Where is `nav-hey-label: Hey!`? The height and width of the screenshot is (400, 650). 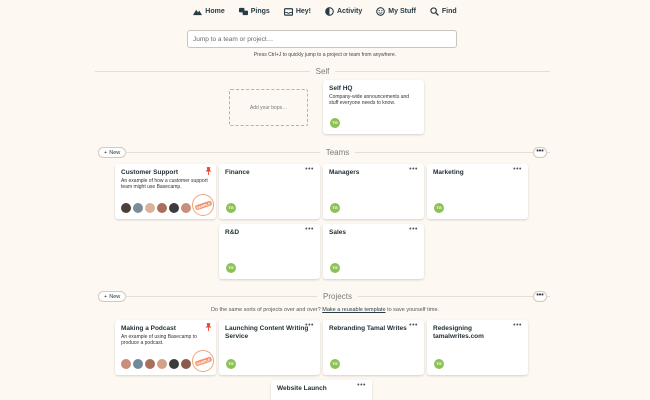 nav-hey-label: Hey! is located at coordinates (303, 11).